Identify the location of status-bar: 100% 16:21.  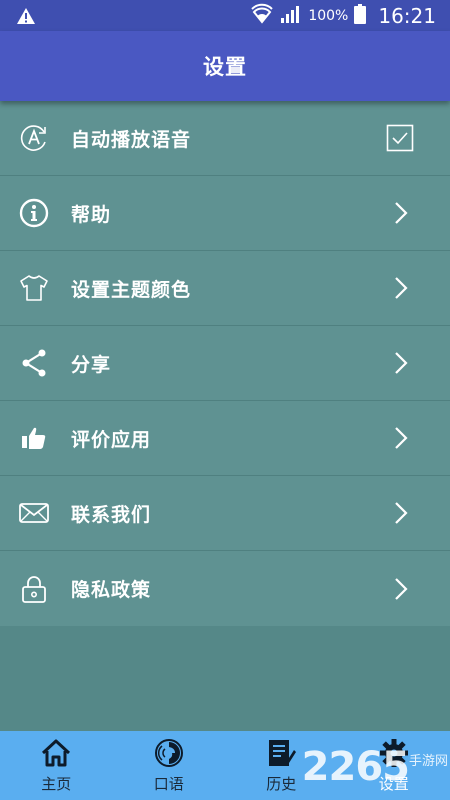
(225, 15).